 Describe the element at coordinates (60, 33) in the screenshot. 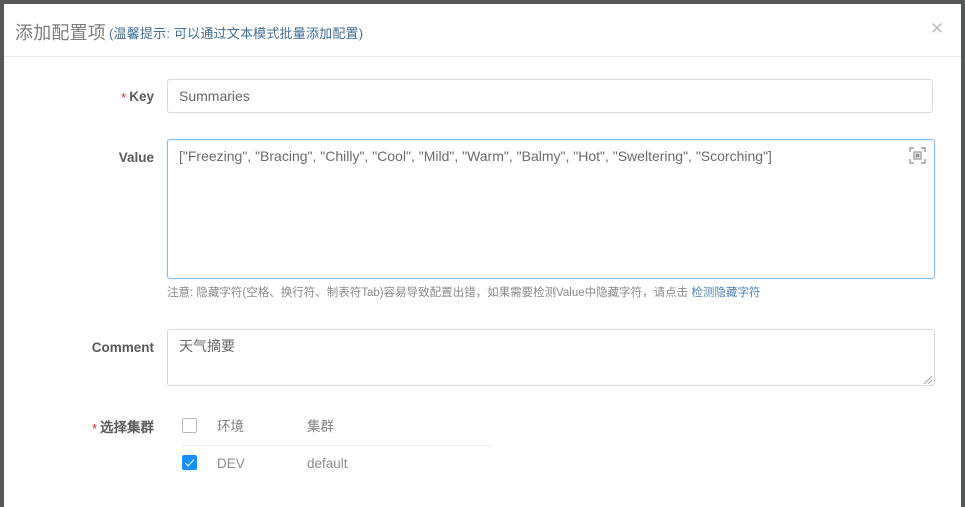

I see `modal-title-text: 添加配置项` at that location.